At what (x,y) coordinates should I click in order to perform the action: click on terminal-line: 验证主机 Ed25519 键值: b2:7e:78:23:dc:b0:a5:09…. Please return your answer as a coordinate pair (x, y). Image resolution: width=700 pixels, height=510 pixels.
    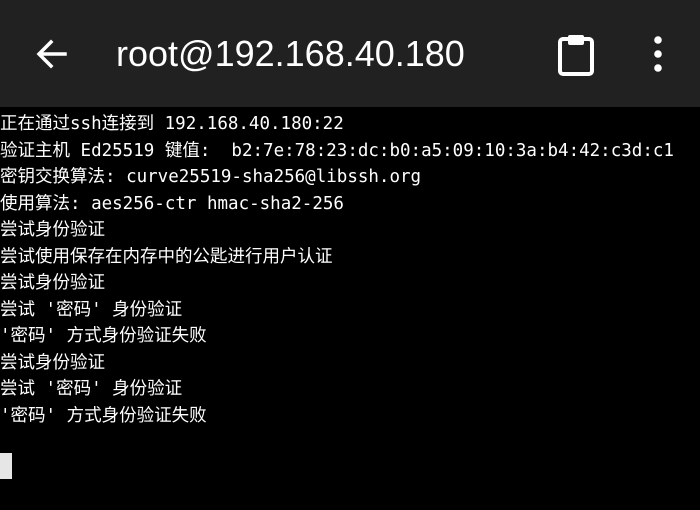
    Looking at the image, I should click on (337, 150).